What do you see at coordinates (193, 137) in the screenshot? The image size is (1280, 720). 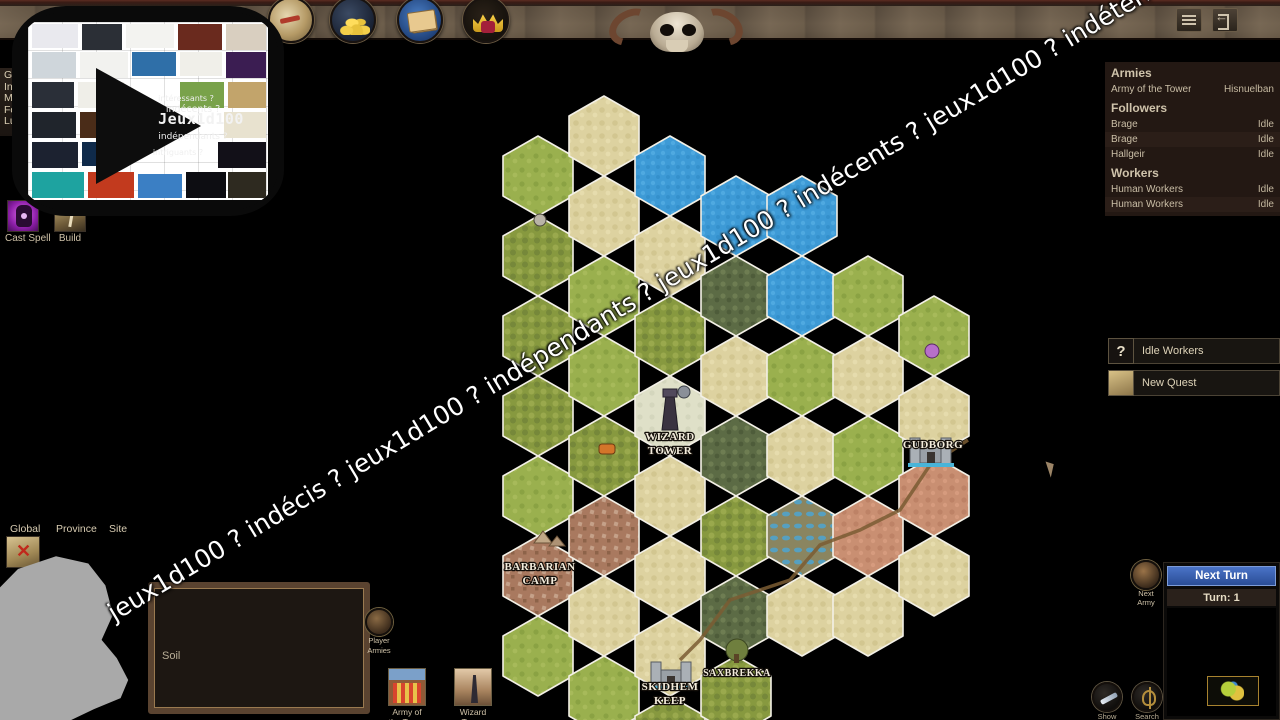 I see `tagline-2: indépendants ?` at bounding box center [193, 137].